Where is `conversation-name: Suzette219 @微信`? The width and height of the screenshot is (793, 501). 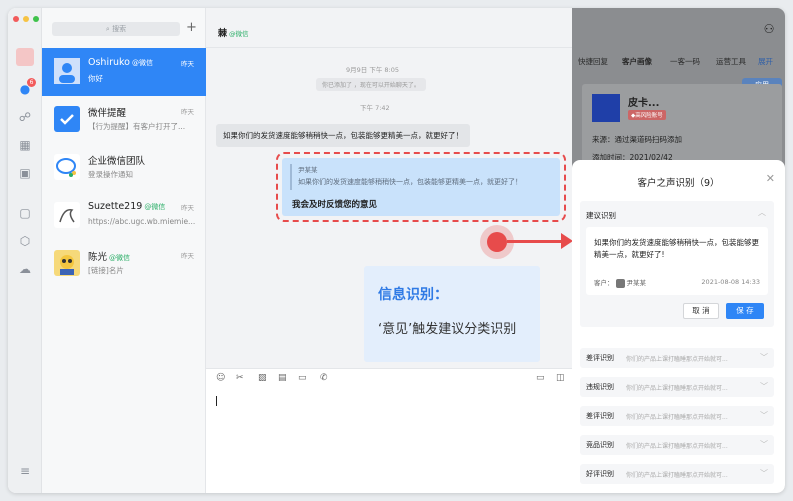
conversation-name: Suzette219 @微信 is located at coordinates (127, 206).